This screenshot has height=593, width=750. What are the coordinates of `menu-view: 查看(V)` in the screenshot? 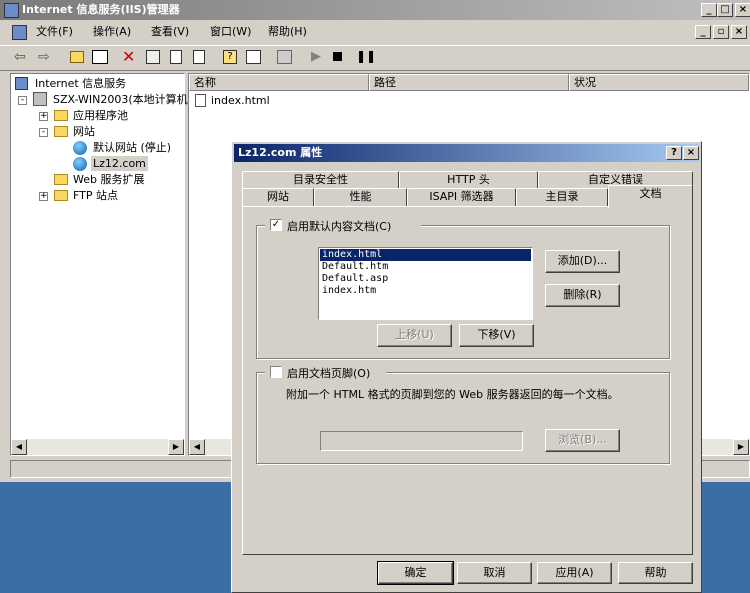 It's located at (170, 32).